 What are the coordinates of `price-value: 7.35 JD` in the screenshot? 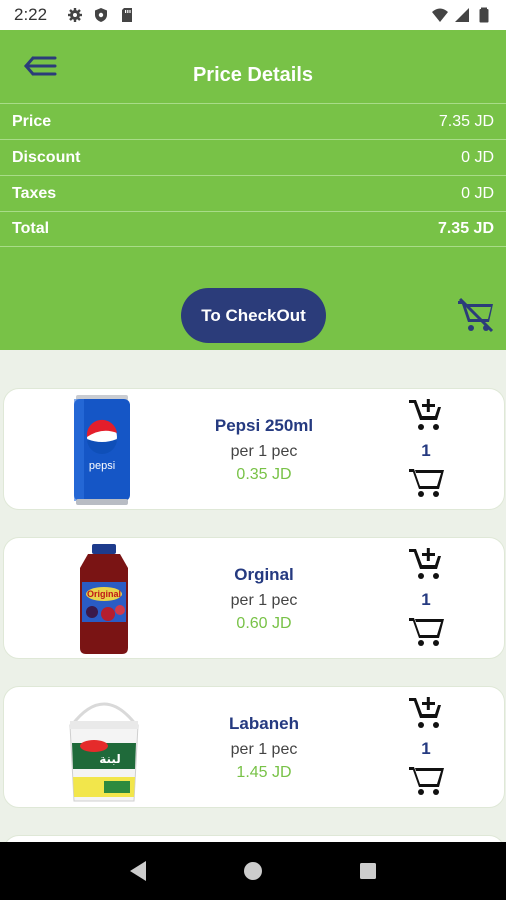 It's located at (466, 121).